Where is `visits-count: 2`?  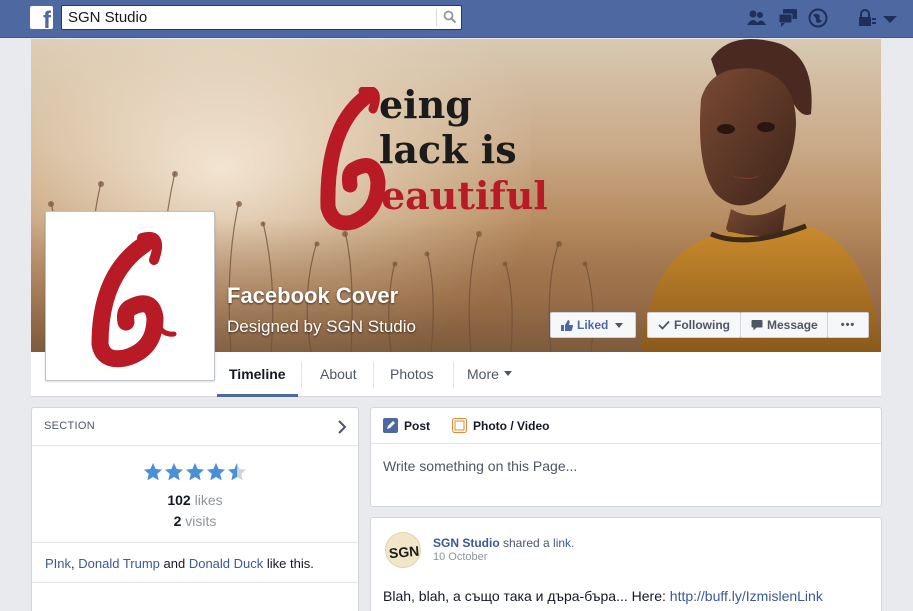
visits-count: 2 is located at coordinates (177, 521).